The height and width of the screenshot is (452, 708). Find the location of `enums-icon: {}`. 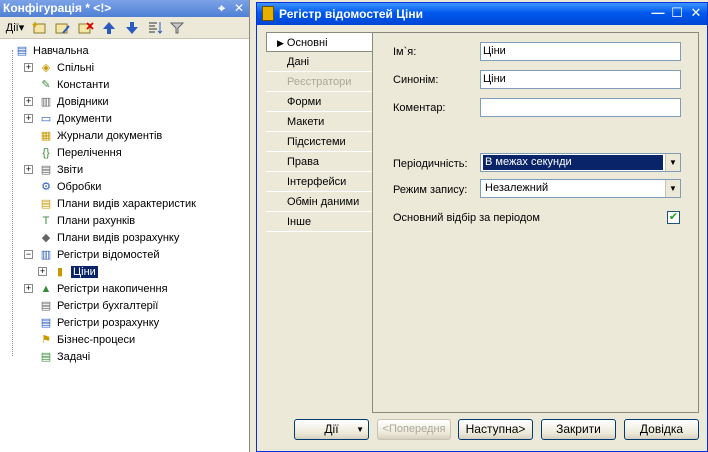

enums-icon: {} is located at coordinates (46, 152).